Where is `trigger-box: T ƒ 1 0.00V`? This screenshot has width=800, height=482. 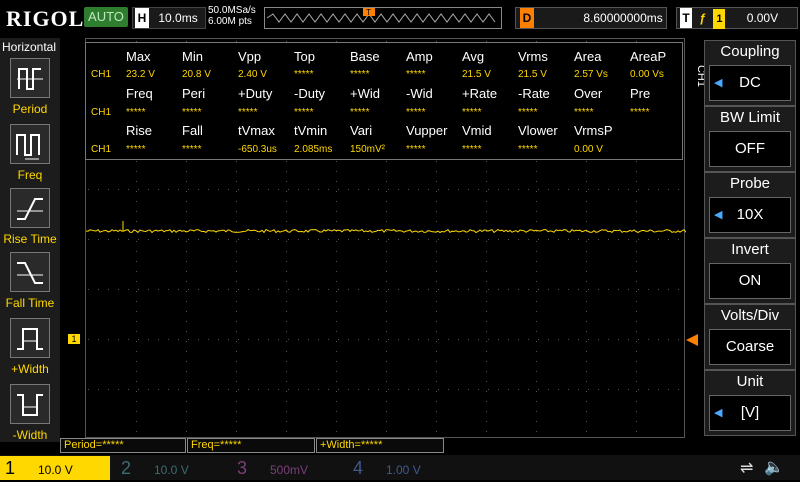
trigger-box: T ƒ 1 0.00V is located at coordinates (737, 18).